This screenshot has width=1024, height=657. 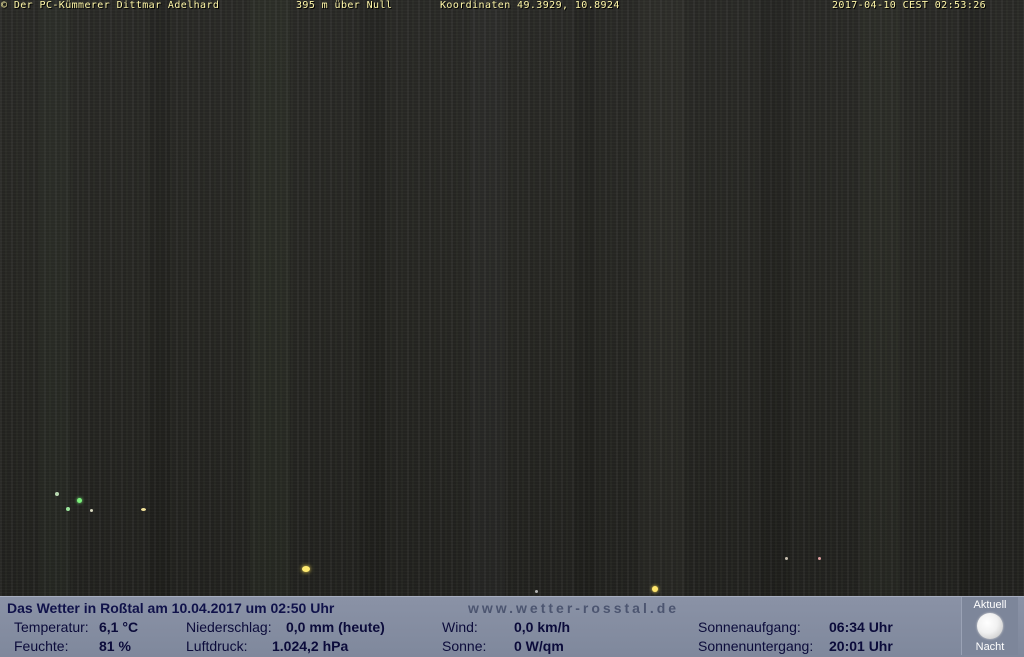 What do you see at coordinates (344, 5) in the screenshot?
I see `altitude-text: 395 m über Null` at bounding box center [344, 5].